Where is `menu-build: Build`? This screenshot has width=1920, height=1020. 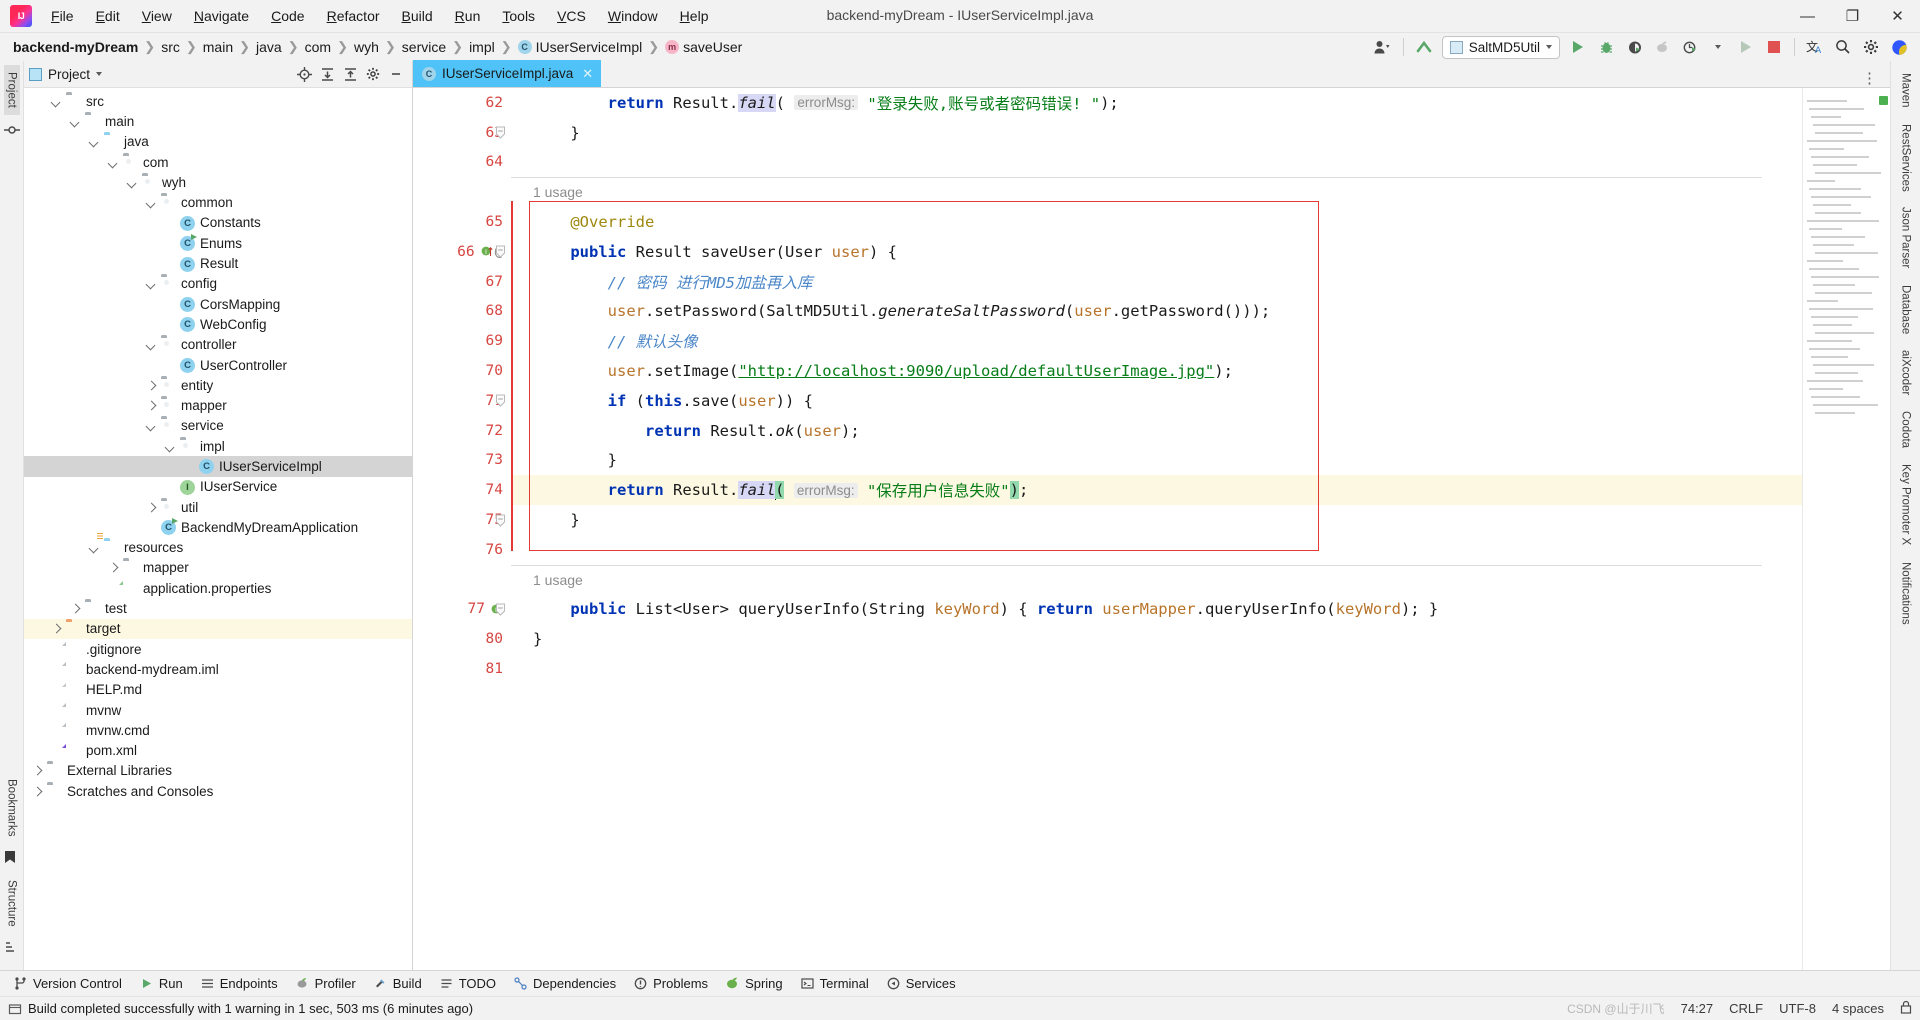
menu-build: Build is located at coordinates (417, 16).